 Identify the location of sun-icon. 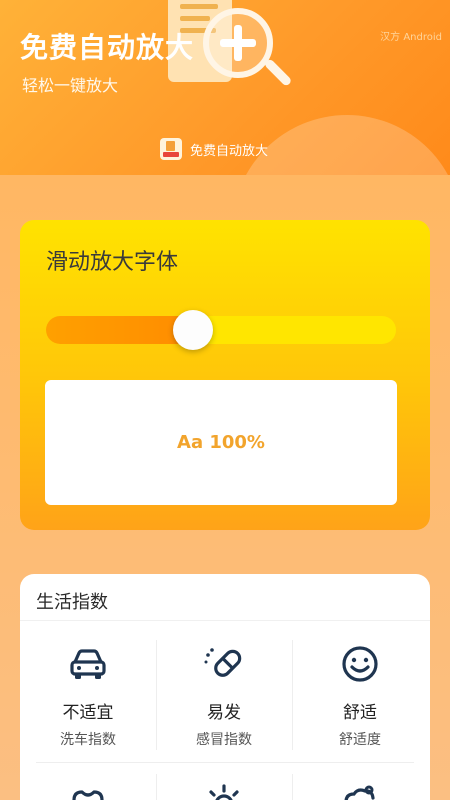
(224, 792).